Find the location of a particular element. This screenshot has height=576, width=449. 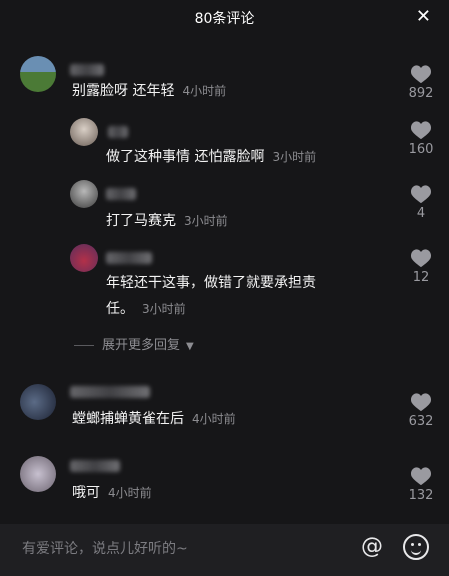

close-icon: ✕ is located at coordinates (423, 16).